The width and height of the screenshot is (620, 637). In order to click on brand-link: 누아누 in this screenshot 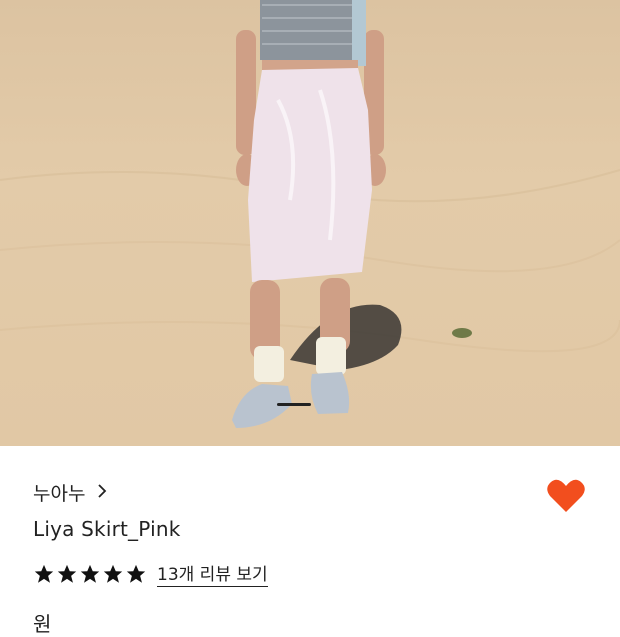, I will do `click(72, 492)`.